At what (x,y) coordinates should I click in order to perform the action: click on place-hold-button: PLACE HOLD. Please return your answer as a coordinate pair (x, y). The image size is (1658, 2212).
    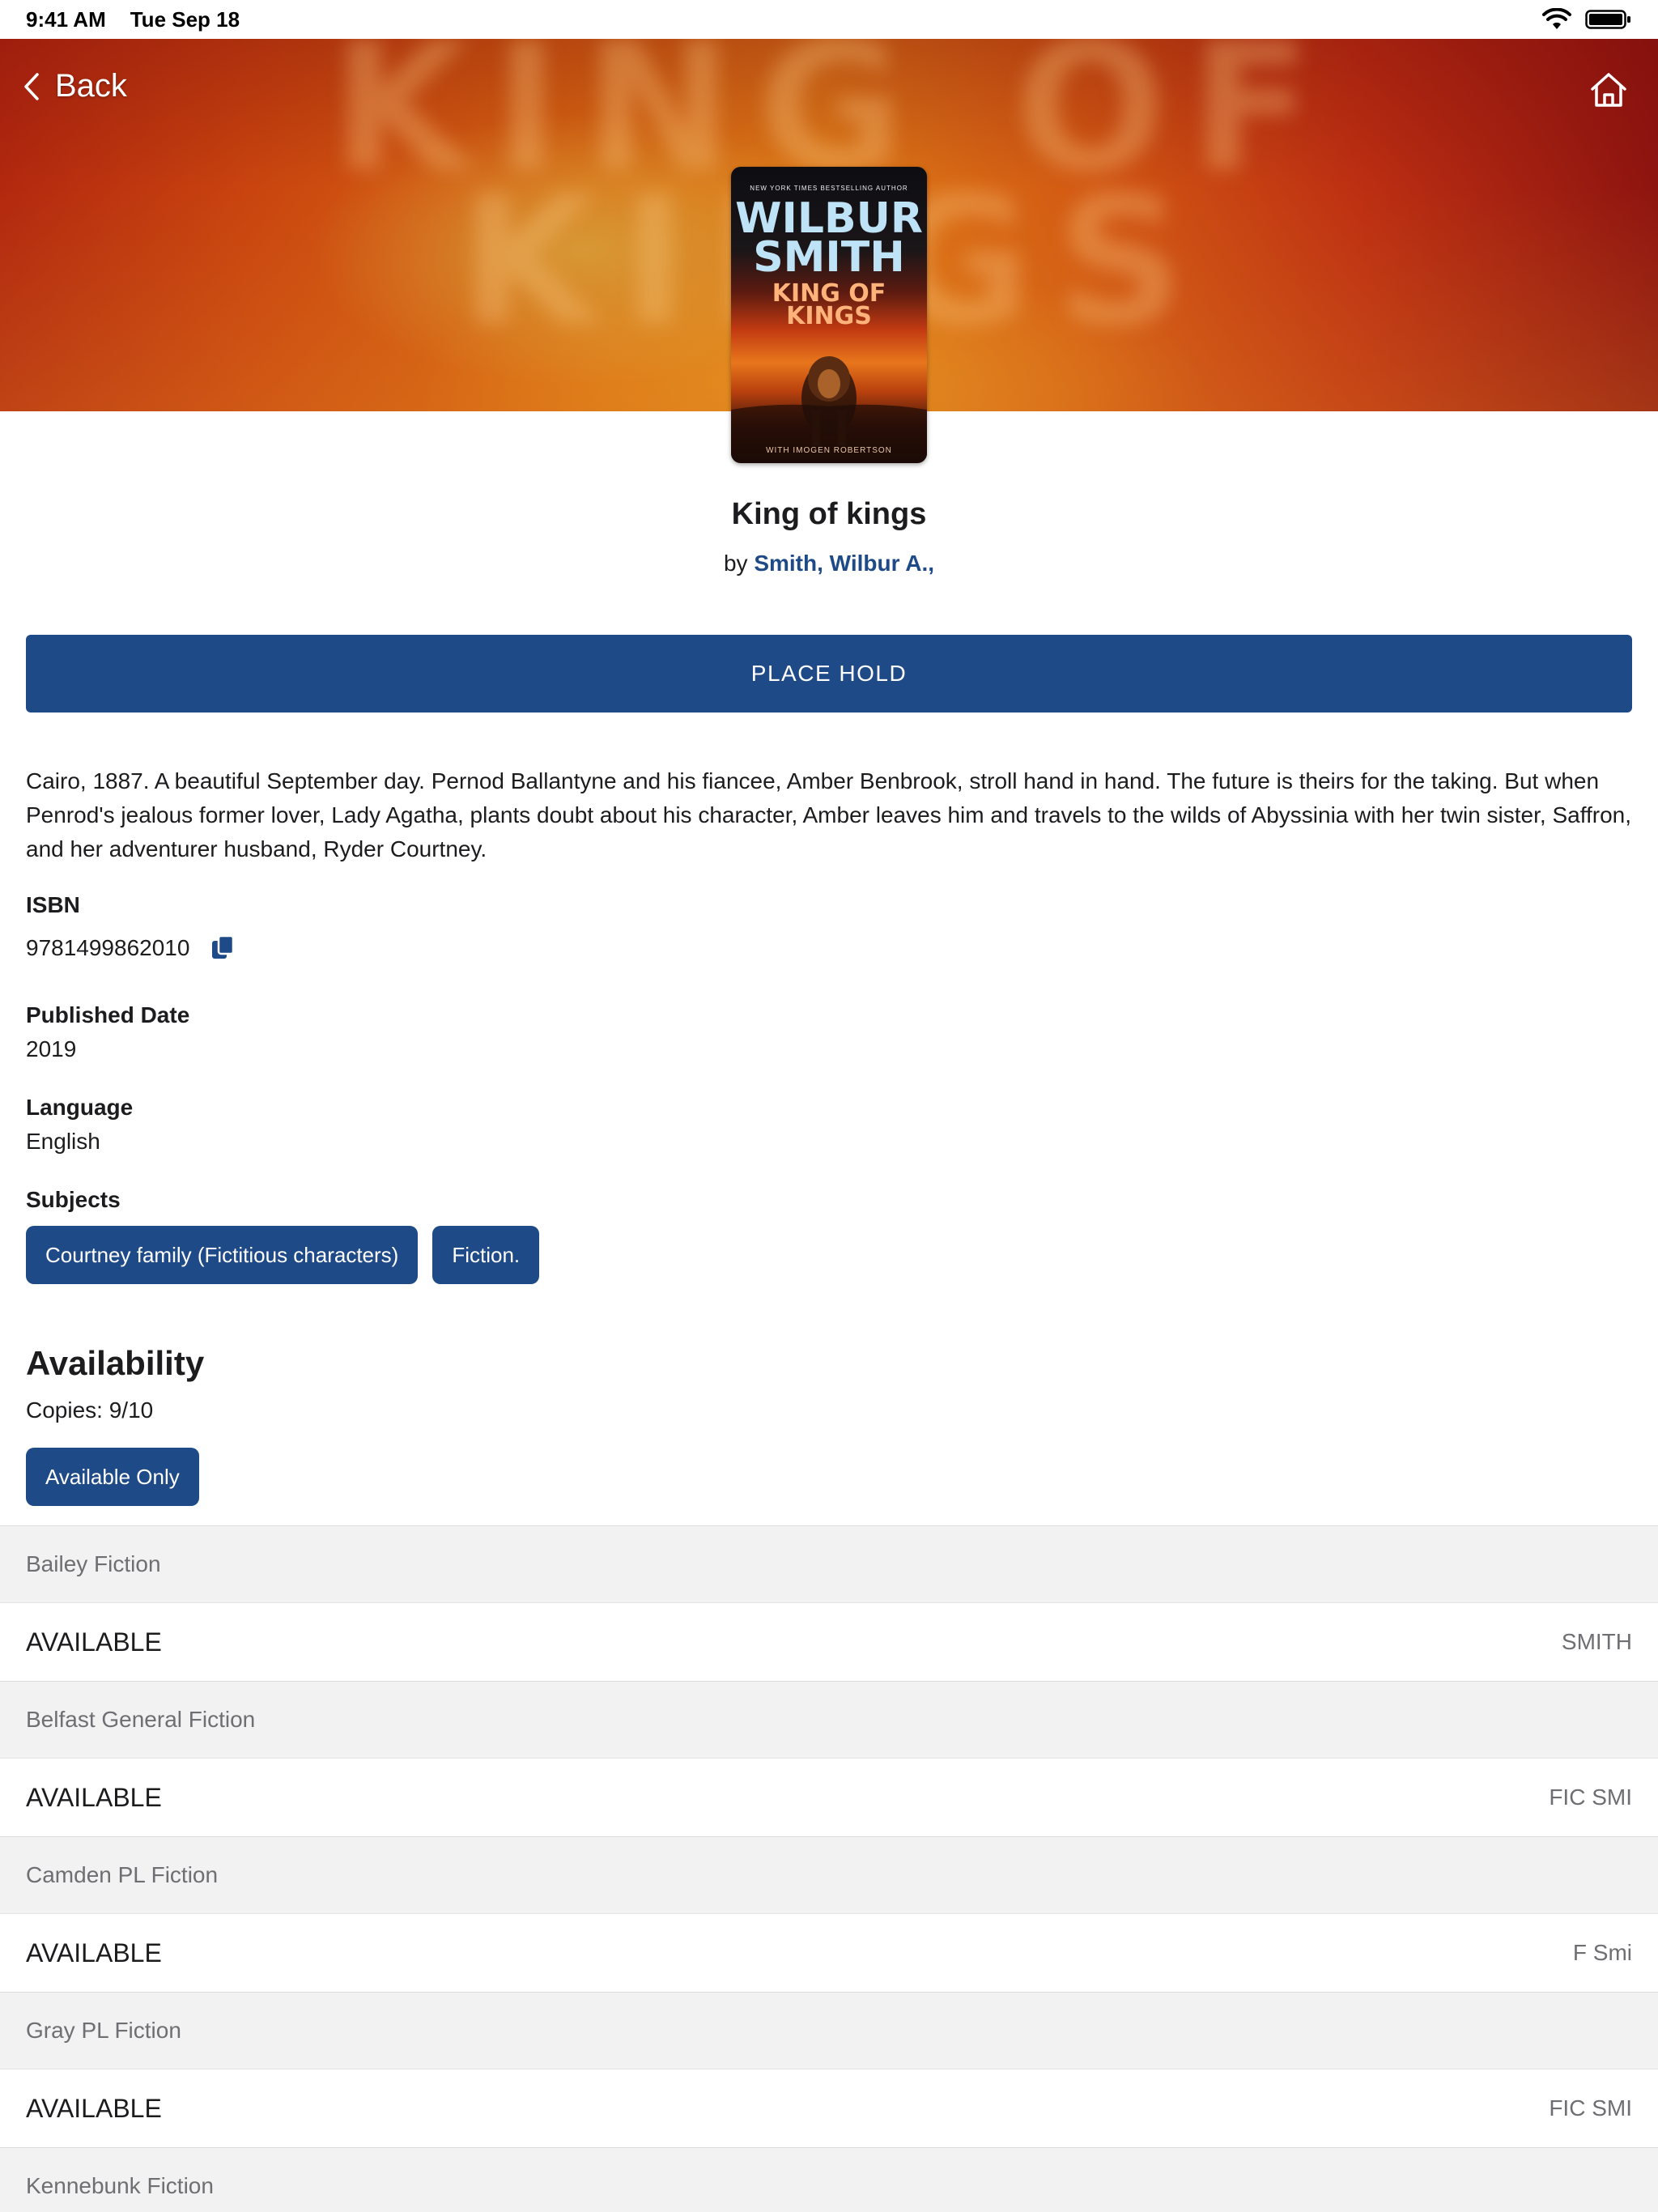
    Looking at the image, I should click on (829, 674).